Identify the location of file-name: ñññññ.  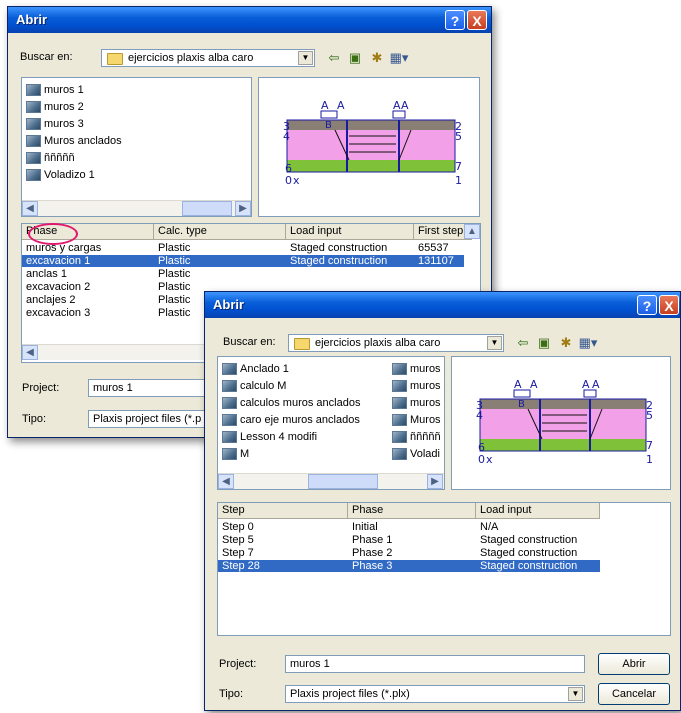
(425, 437).